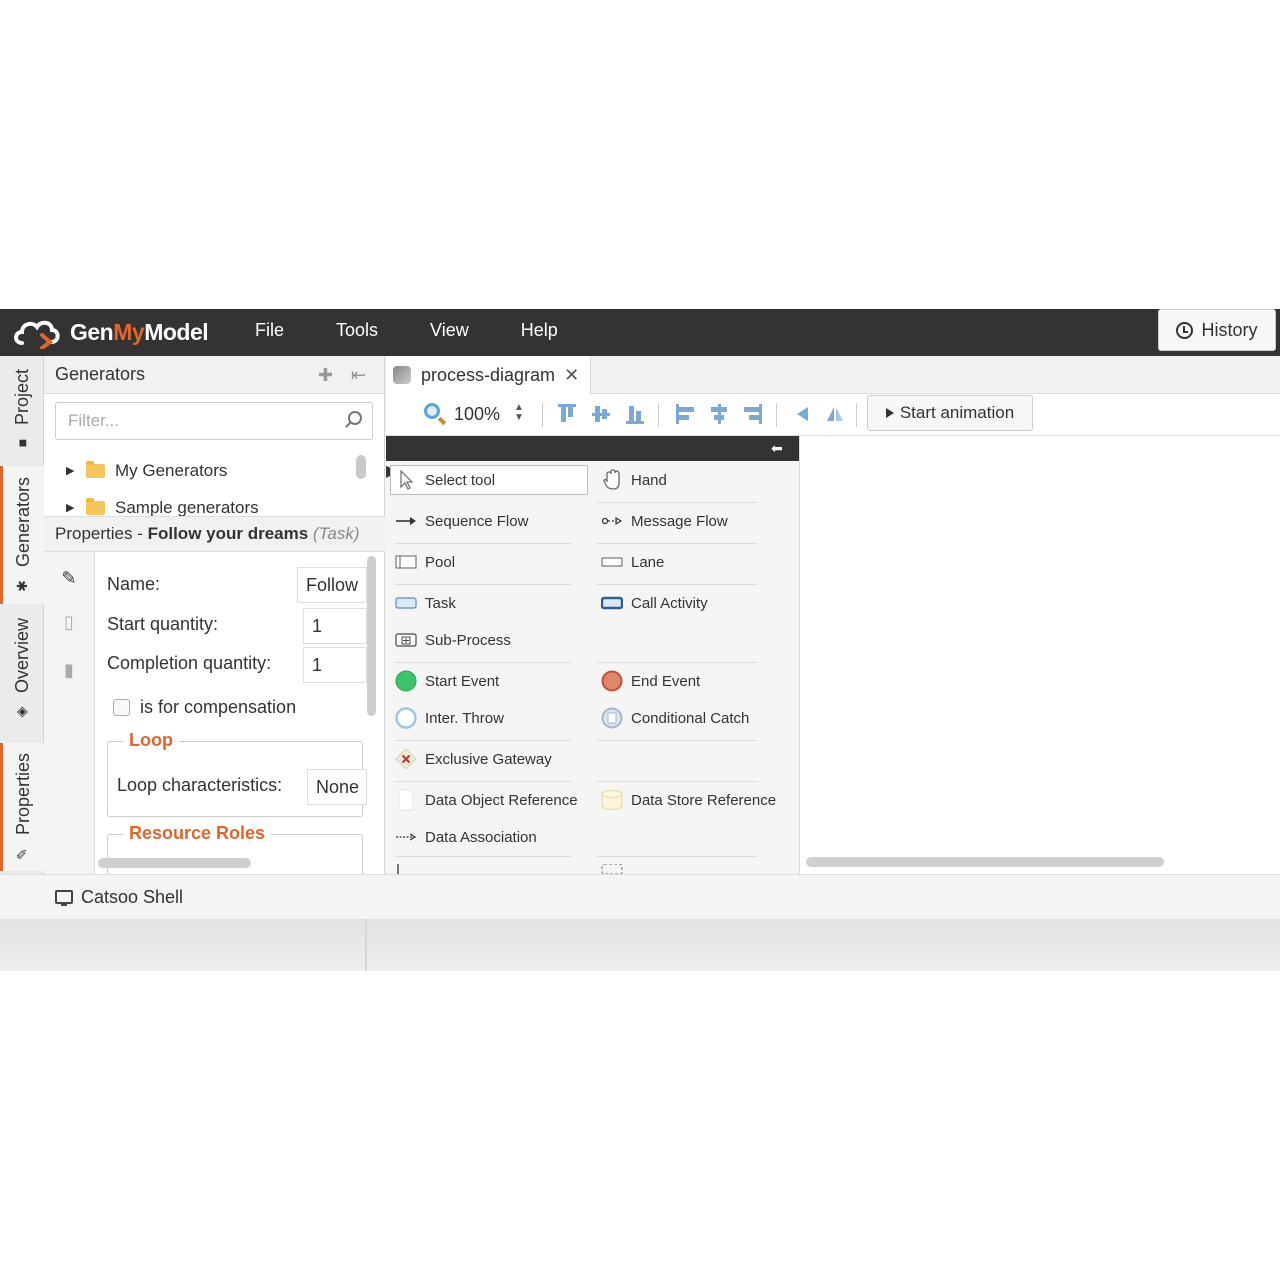 The width and height of the screenshot is (1280, 1280). Describe the element at coordinates (406, 837) in the screenshot. I see `dotted-arrow-icon` at that location.